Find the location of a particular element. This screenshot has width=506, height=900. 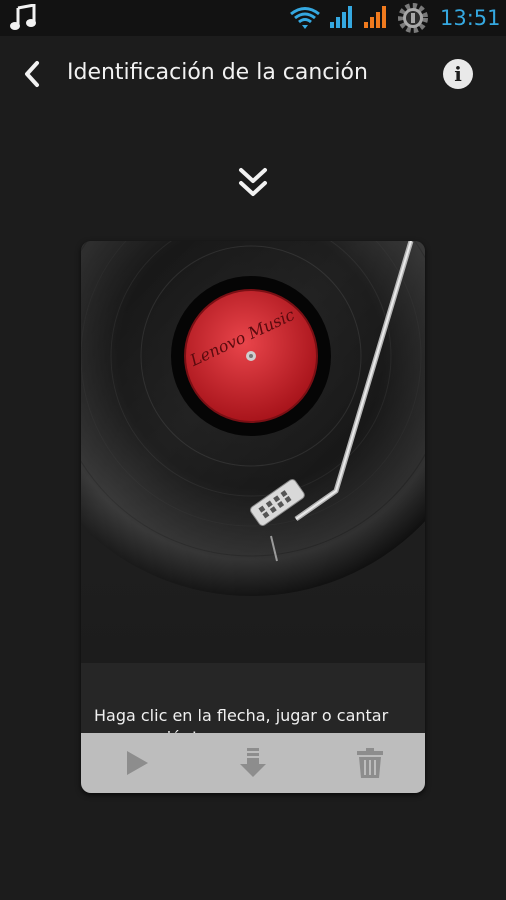

play-button is located at coordinates (137, 763).